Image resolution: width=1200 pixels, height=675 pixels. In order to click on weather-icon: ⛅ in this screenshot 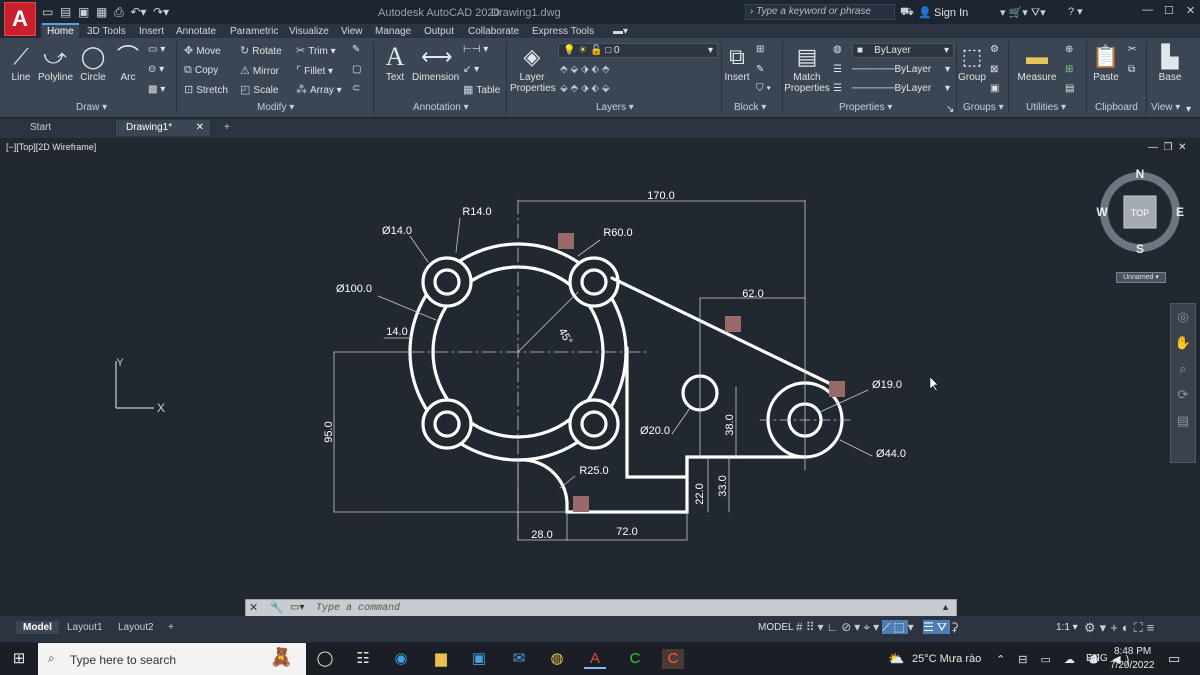, I will do `click(896, 659)`.